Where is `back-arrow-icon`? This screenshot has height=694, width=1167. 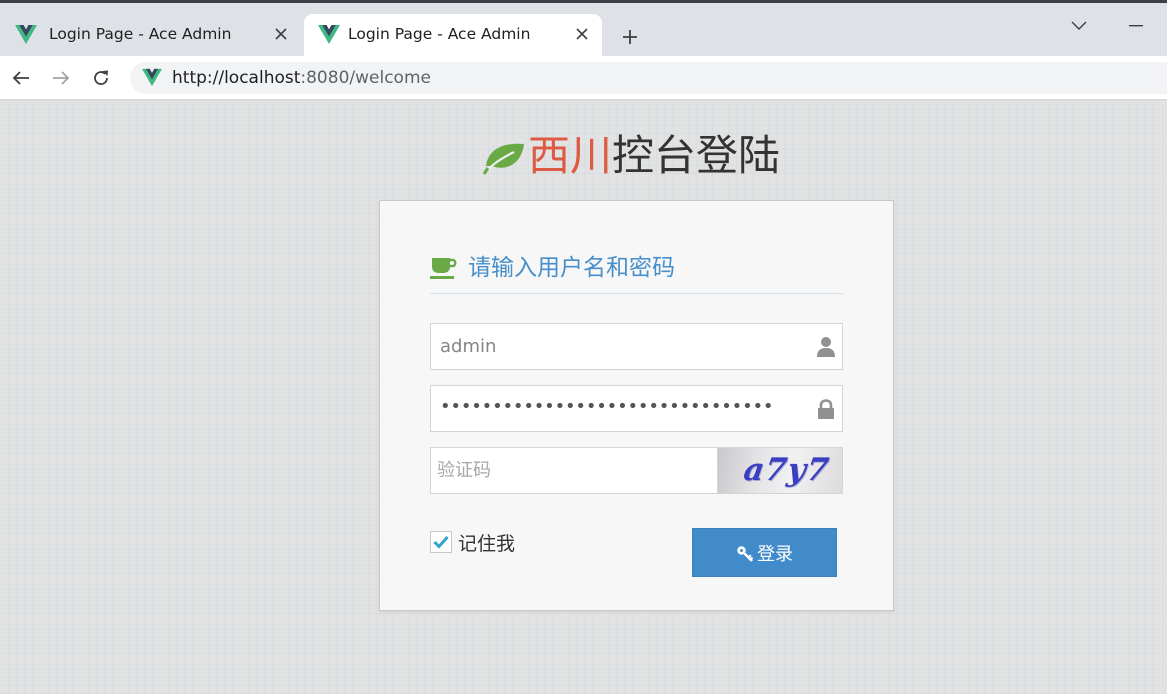 back-arrow-icon is located at coordinates (20, 78).